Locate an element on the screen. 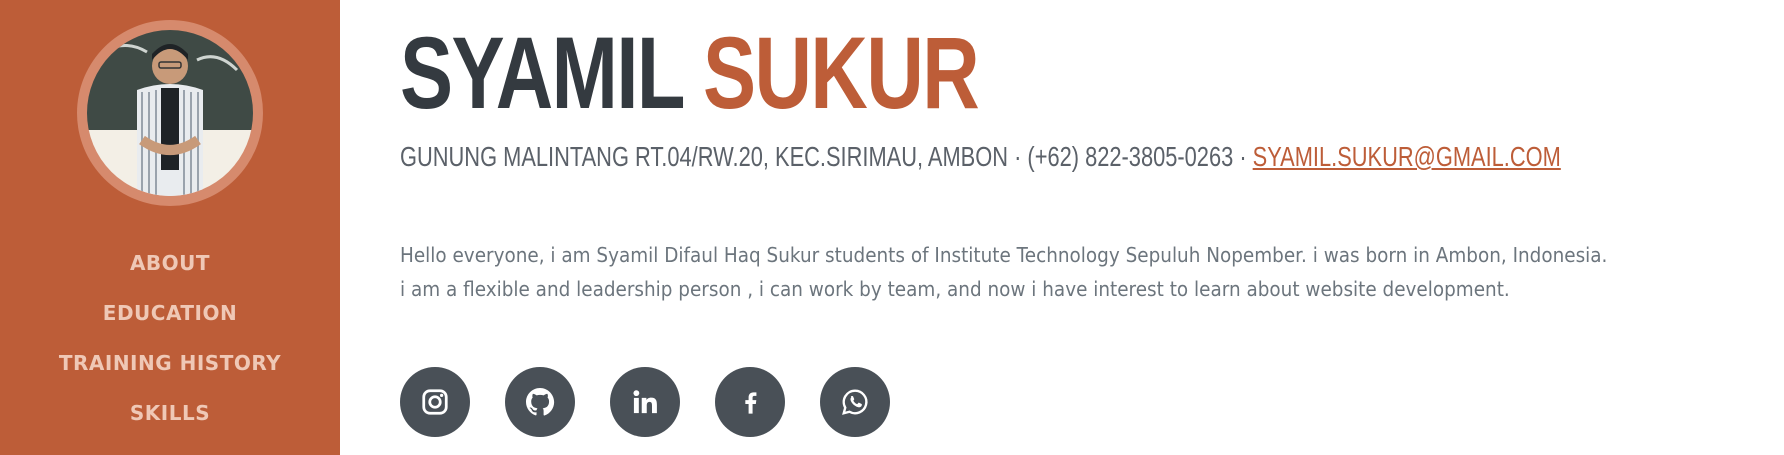 The width and height of the screenshot is (1784, 455). github-button is located at coordinates (540, 402).